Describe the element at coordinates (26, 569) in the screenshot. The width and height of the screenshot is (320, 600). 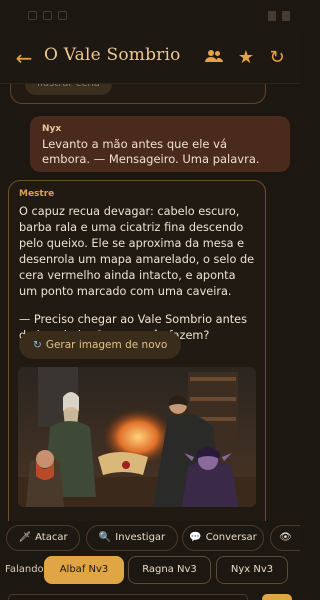
I see `speaking-label: Falando:` at that location.